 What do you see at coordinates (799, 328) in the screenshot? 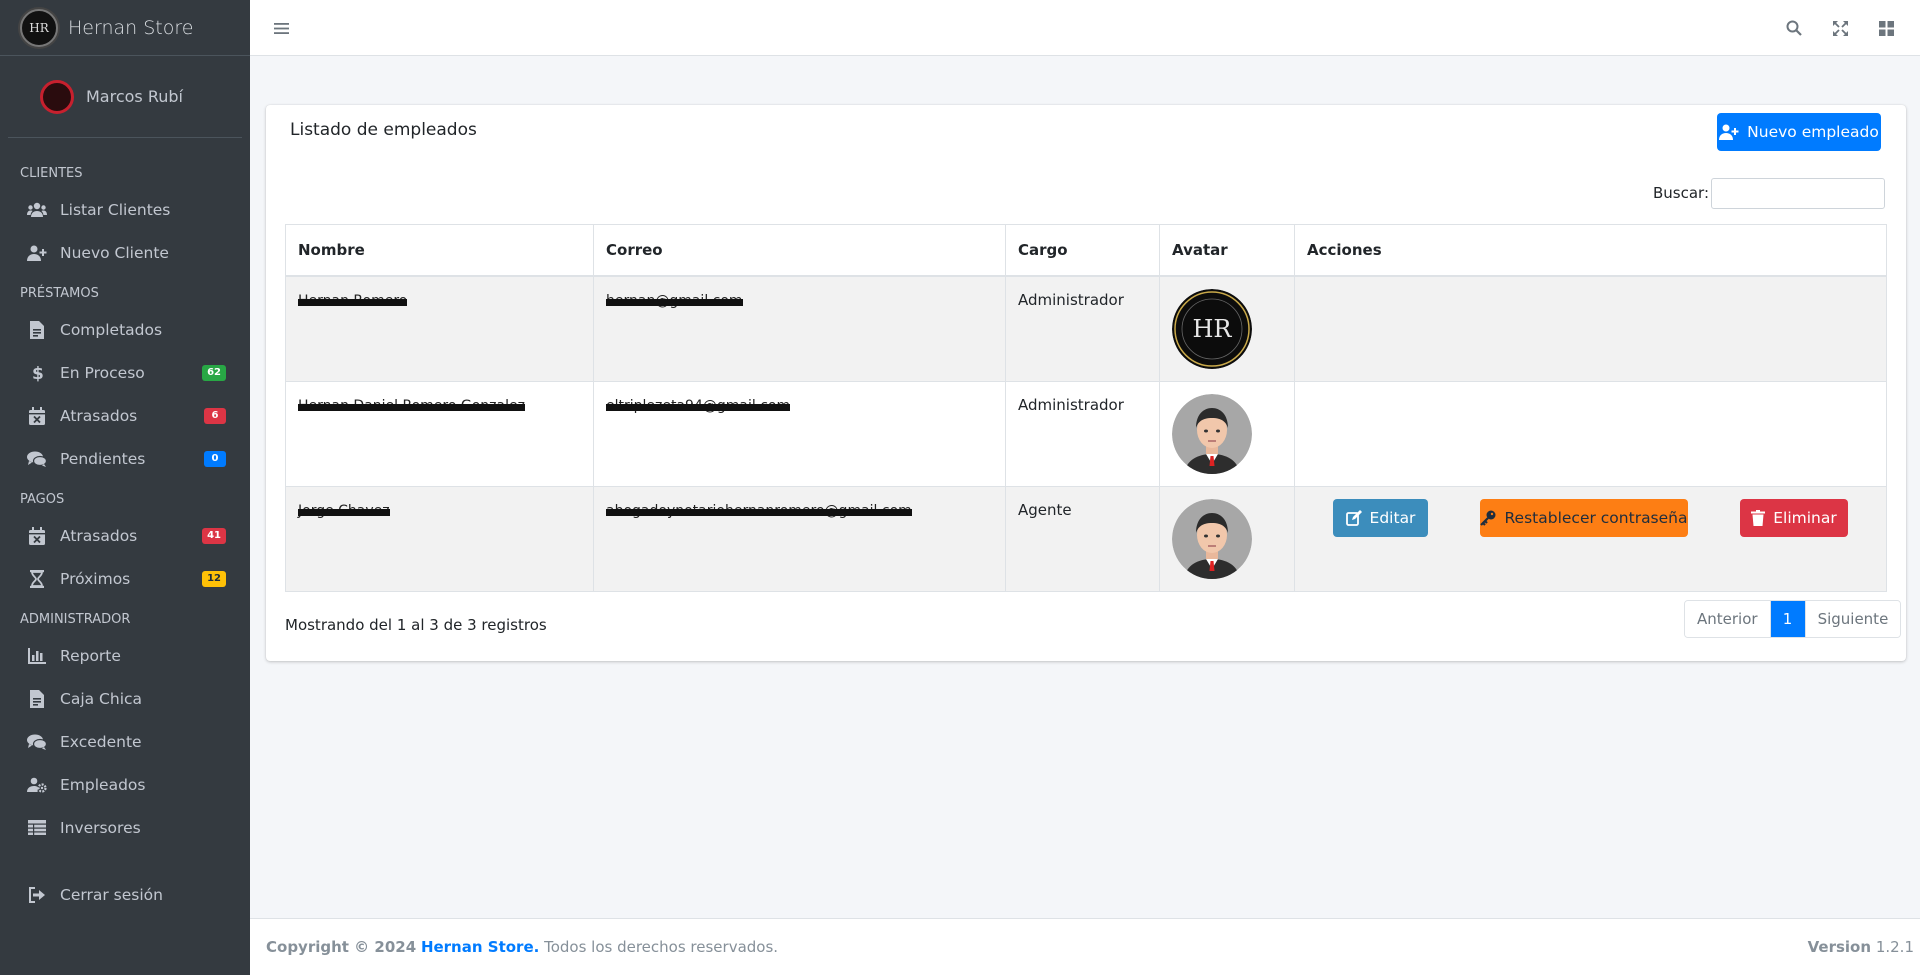
I see `cell-email: hernan@gmail.com` at bounding box center [799, 328].